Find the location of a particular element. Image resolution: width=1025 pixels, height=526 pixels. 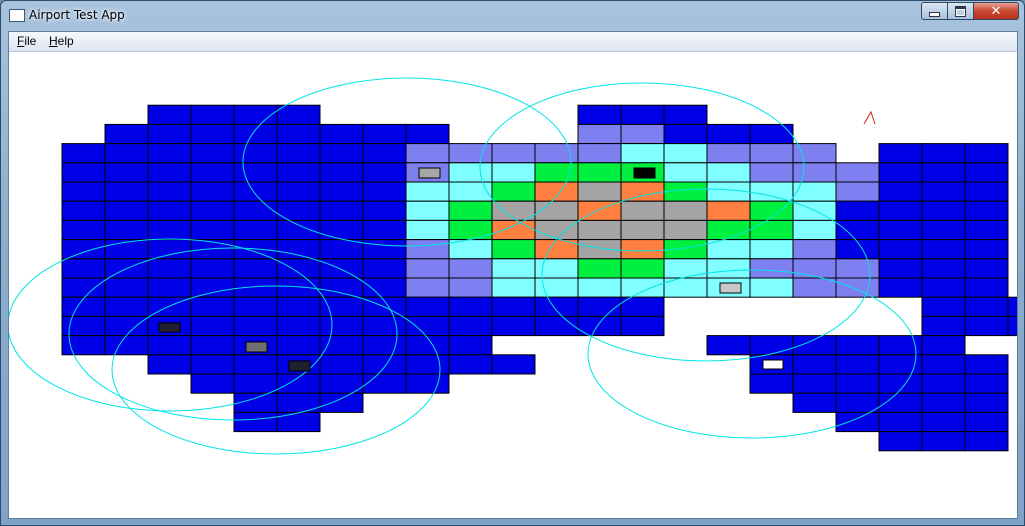

menu-file-rest: ile is located at coordinates (30, 41).